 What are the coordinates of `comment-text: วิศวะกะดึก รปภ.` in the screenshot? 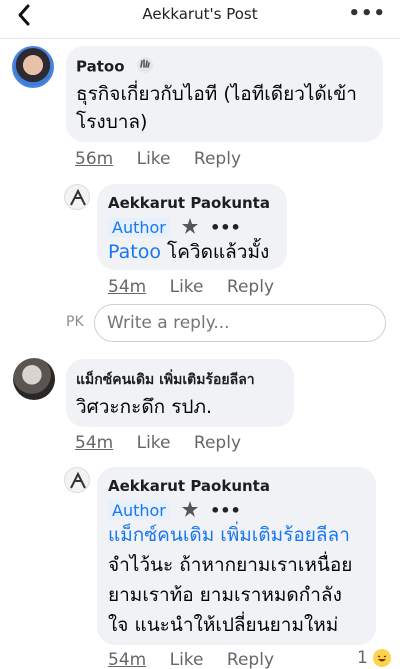 It's located at (144, 407).